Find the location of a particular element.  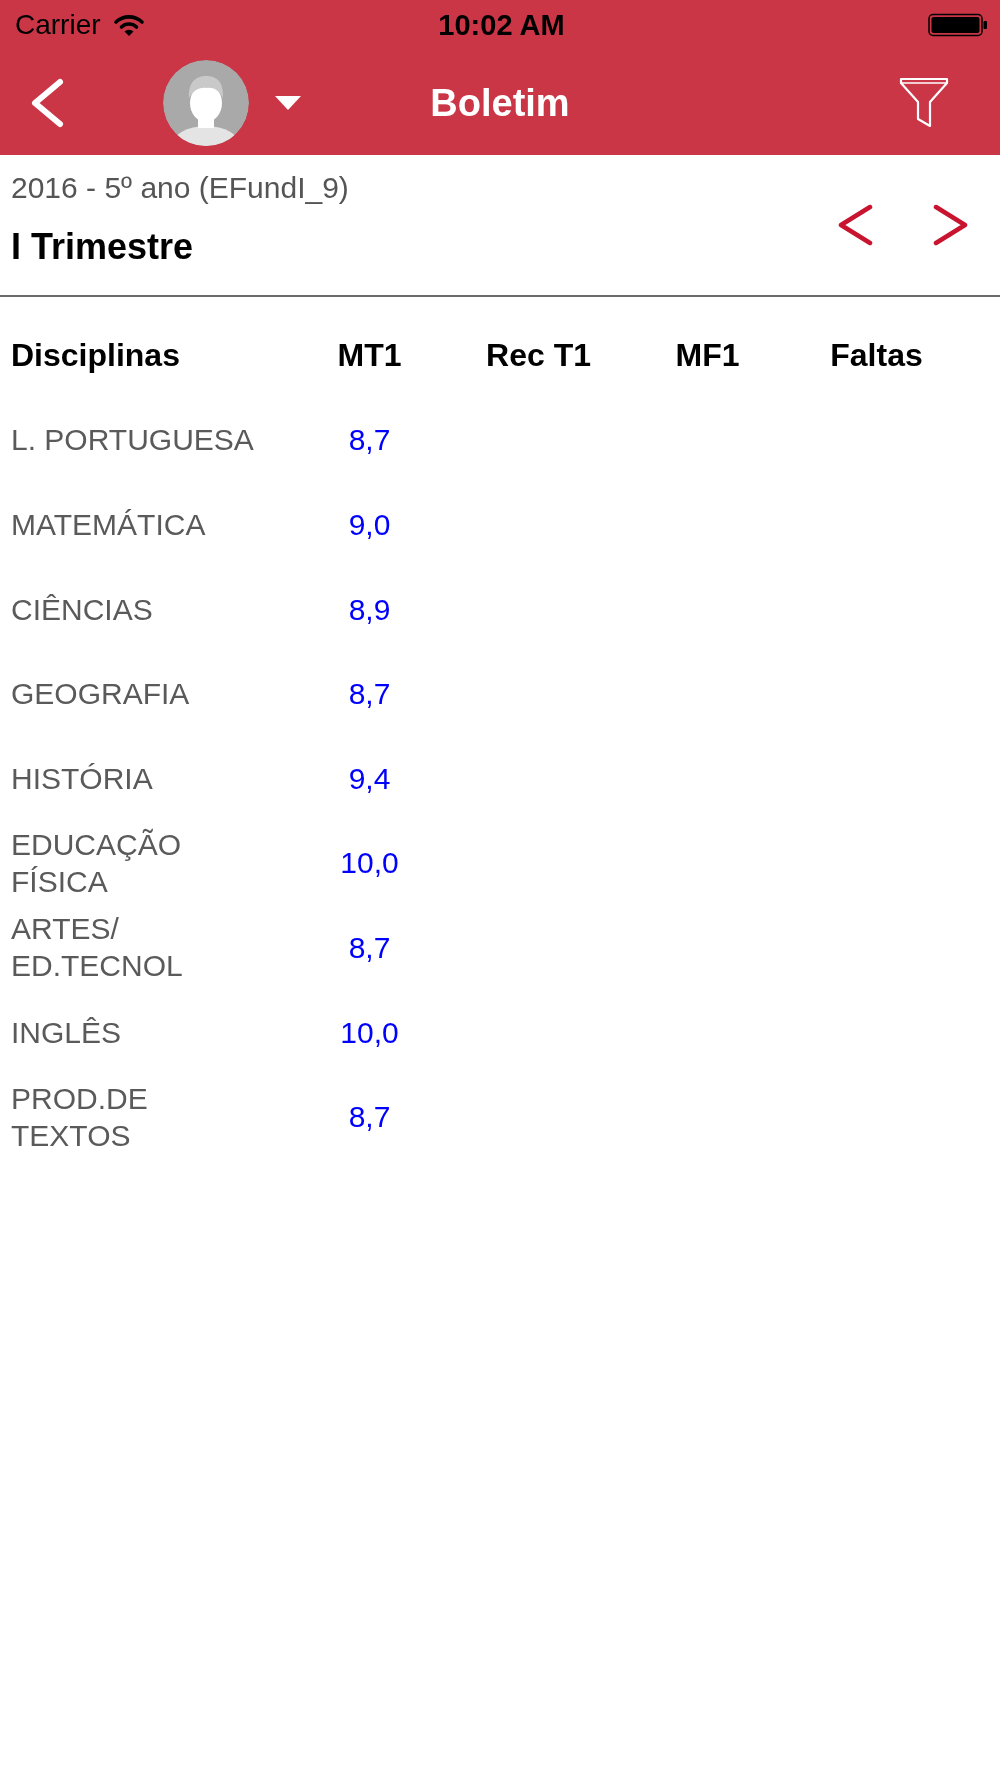

subject-name: PROD.DE TEXTOS is located at coordinates (80, 1117).